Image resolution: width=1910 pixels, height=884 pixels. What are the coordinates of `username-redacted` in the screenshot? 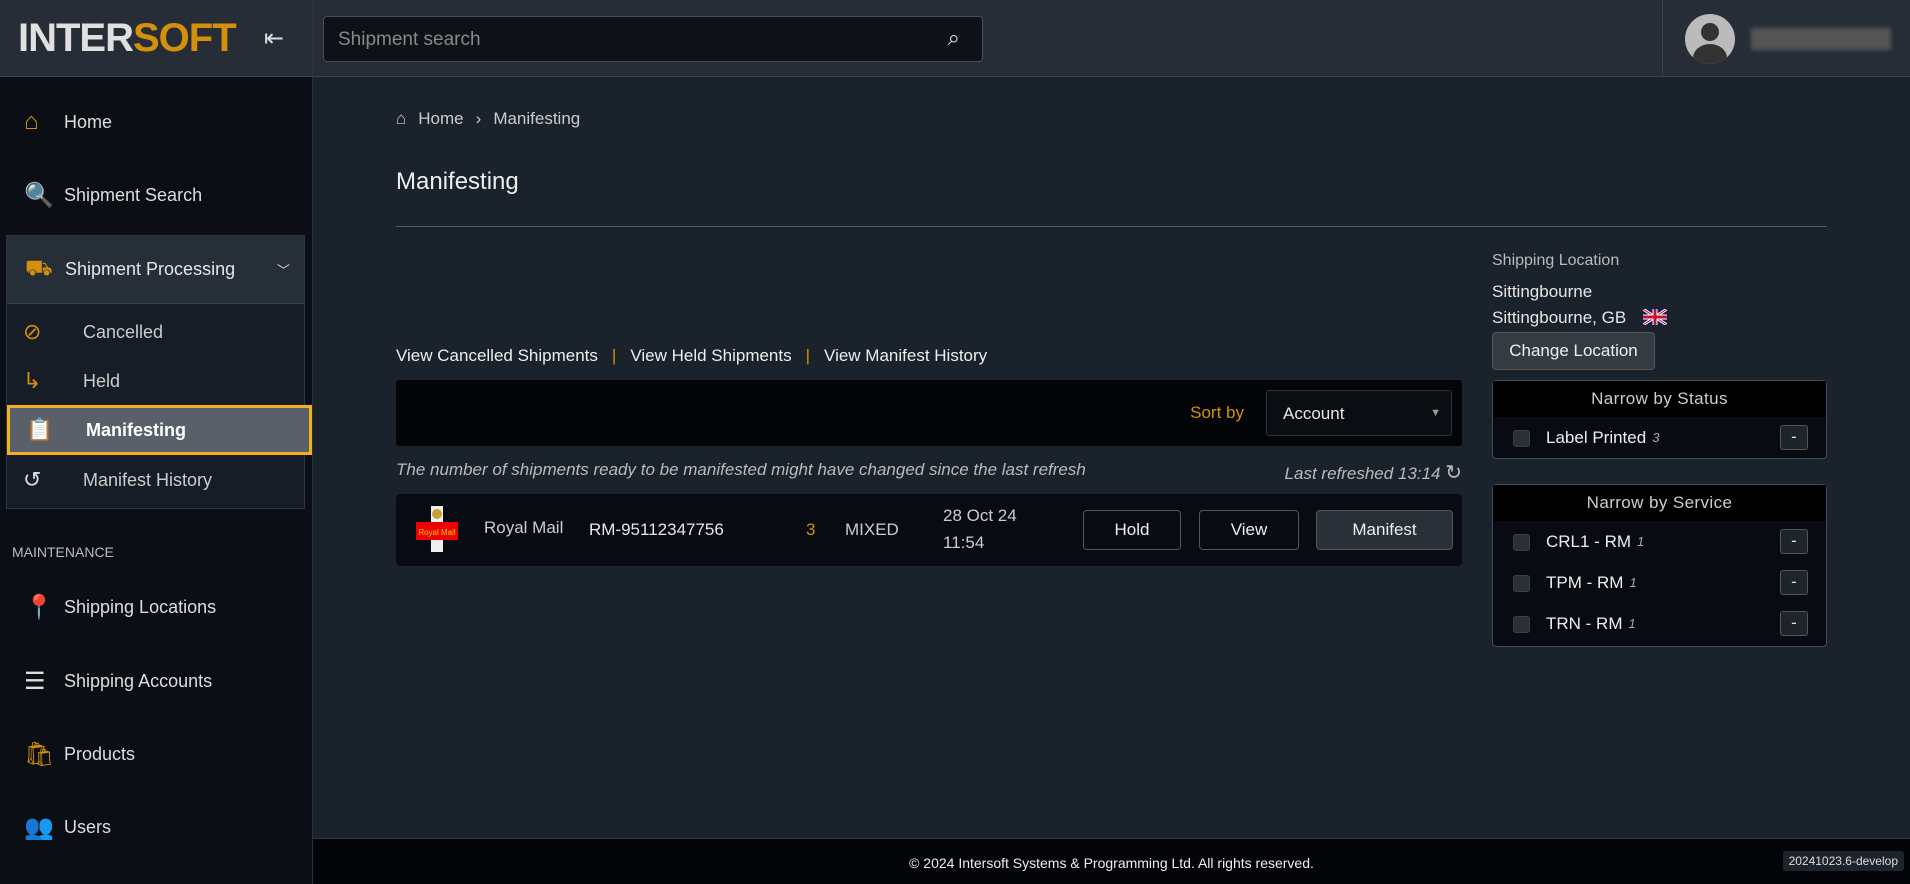 It's located at (1821, 38).